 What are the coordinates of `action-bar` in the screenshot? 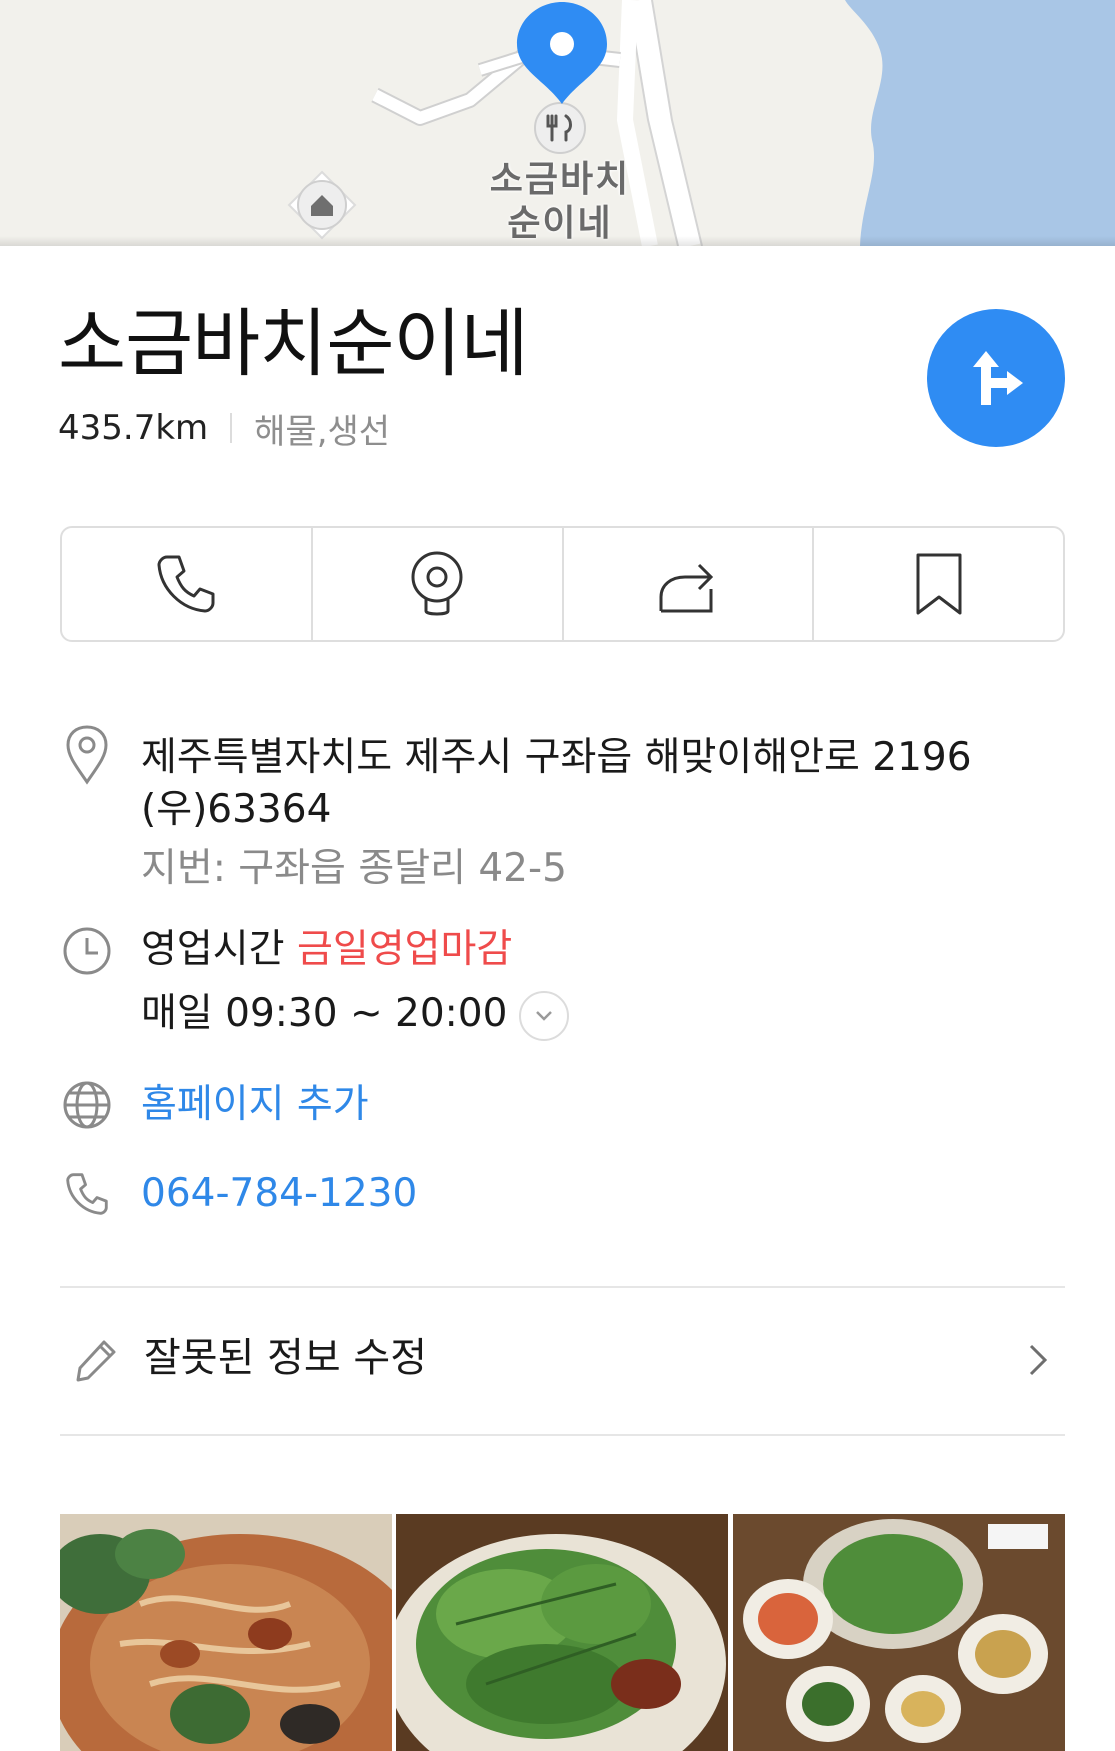 It's located at (562, 584).